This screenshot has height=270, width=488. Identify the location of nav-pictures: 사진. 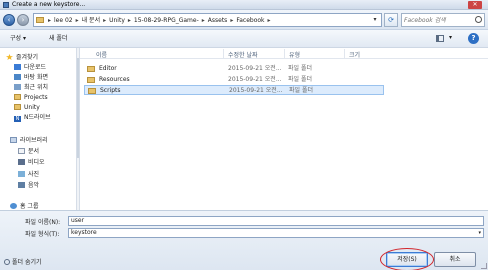
(28, 174).